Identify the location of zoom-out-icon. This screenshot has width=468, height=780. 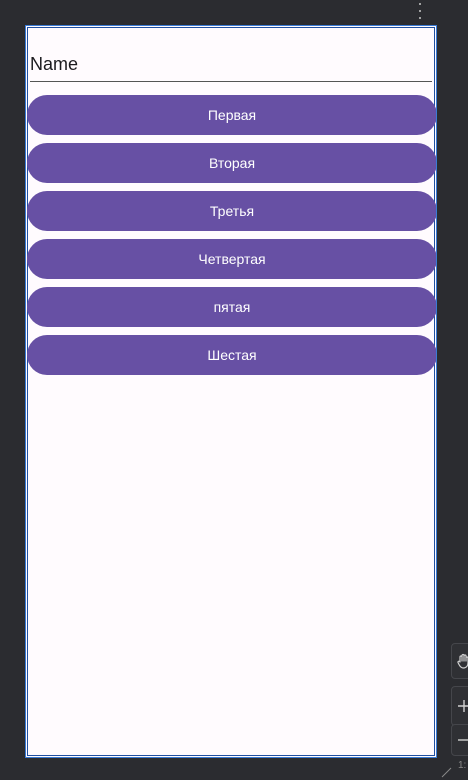
(459, 740).